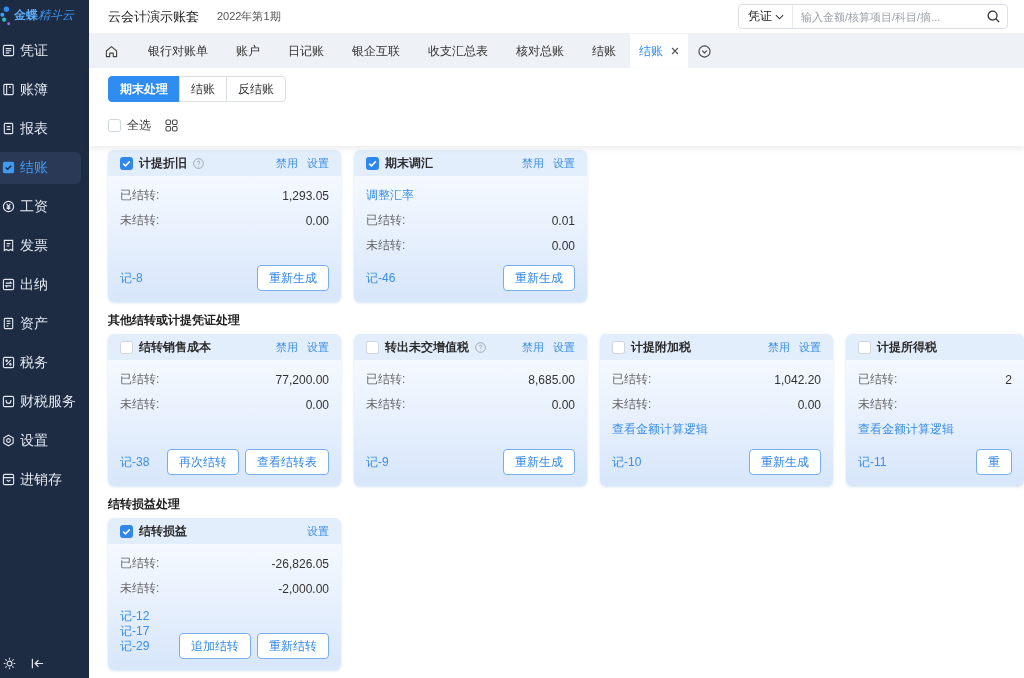  Describe the element at coordinates (302, 379) in the screenshot. I see `amount-value: 77,200.00` at that location.